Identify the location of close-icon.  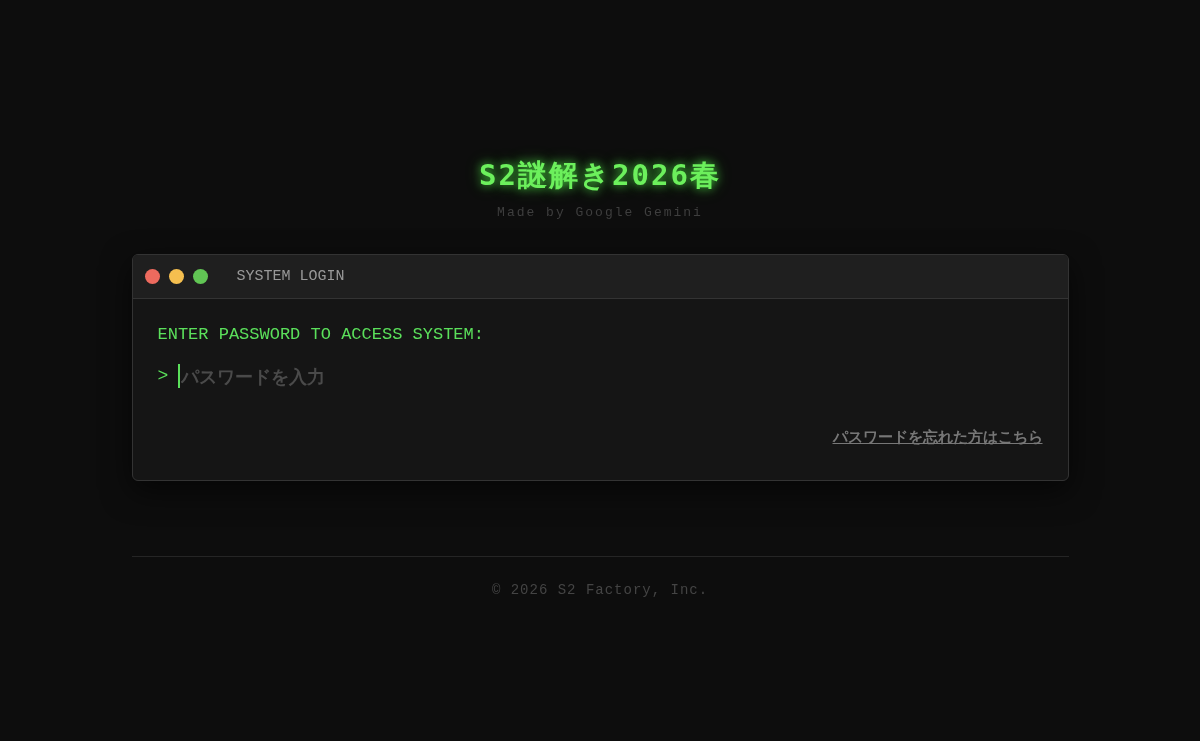
(152, 276).